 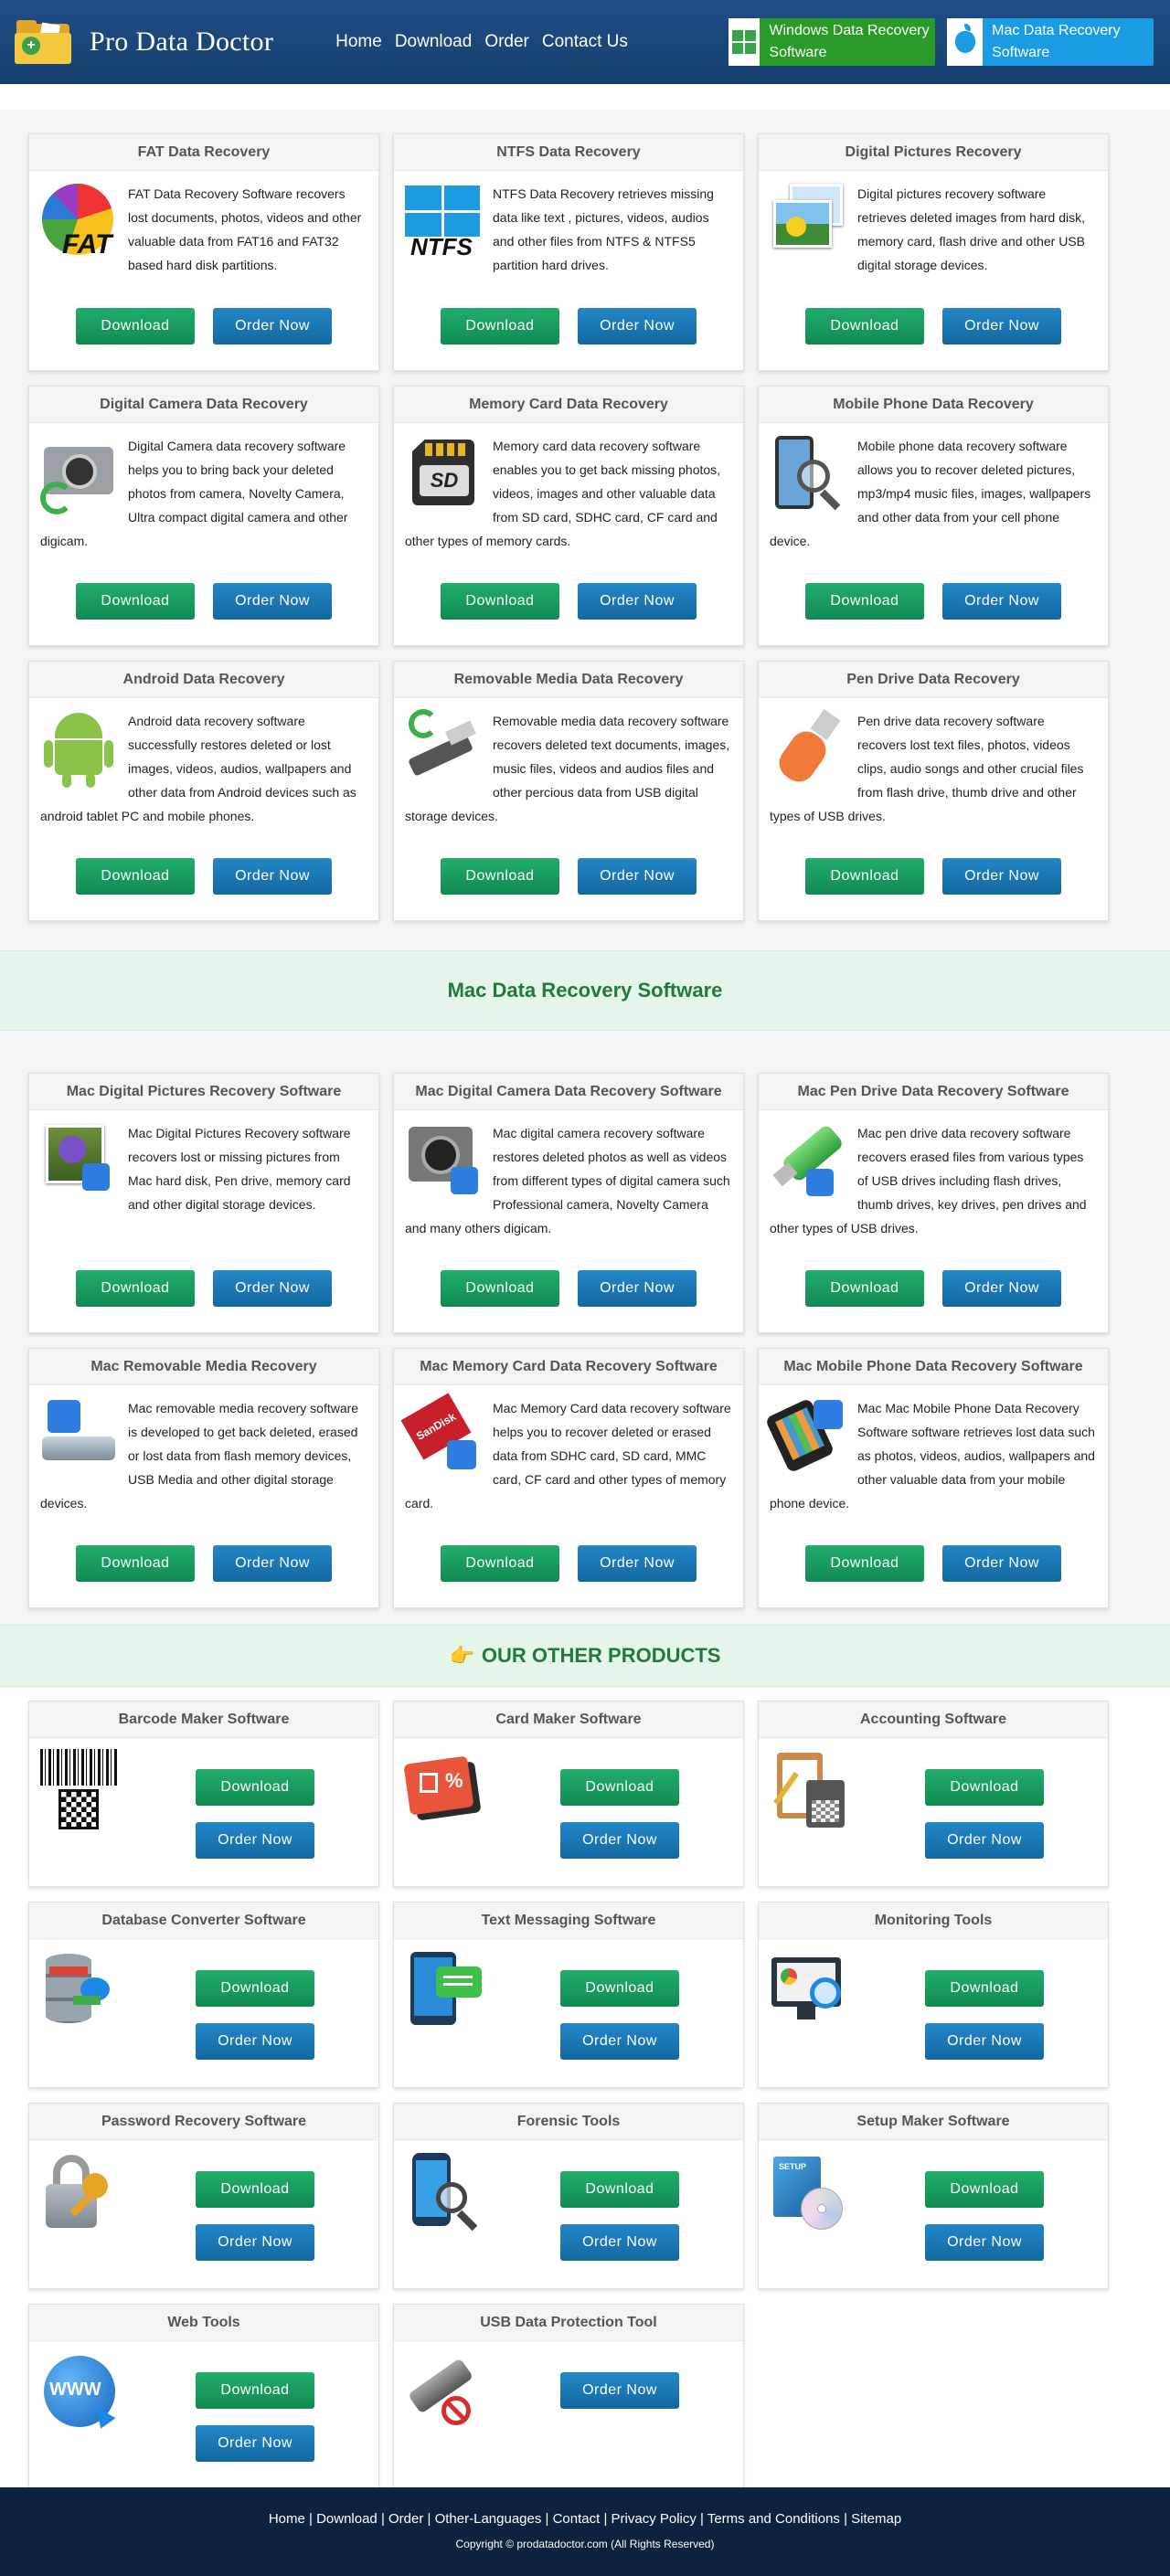 What do you see at coordinates (182, 42) in the screenshot?
I see `brand-name: Pro Data Doctor` at bounding box center [182, 42].